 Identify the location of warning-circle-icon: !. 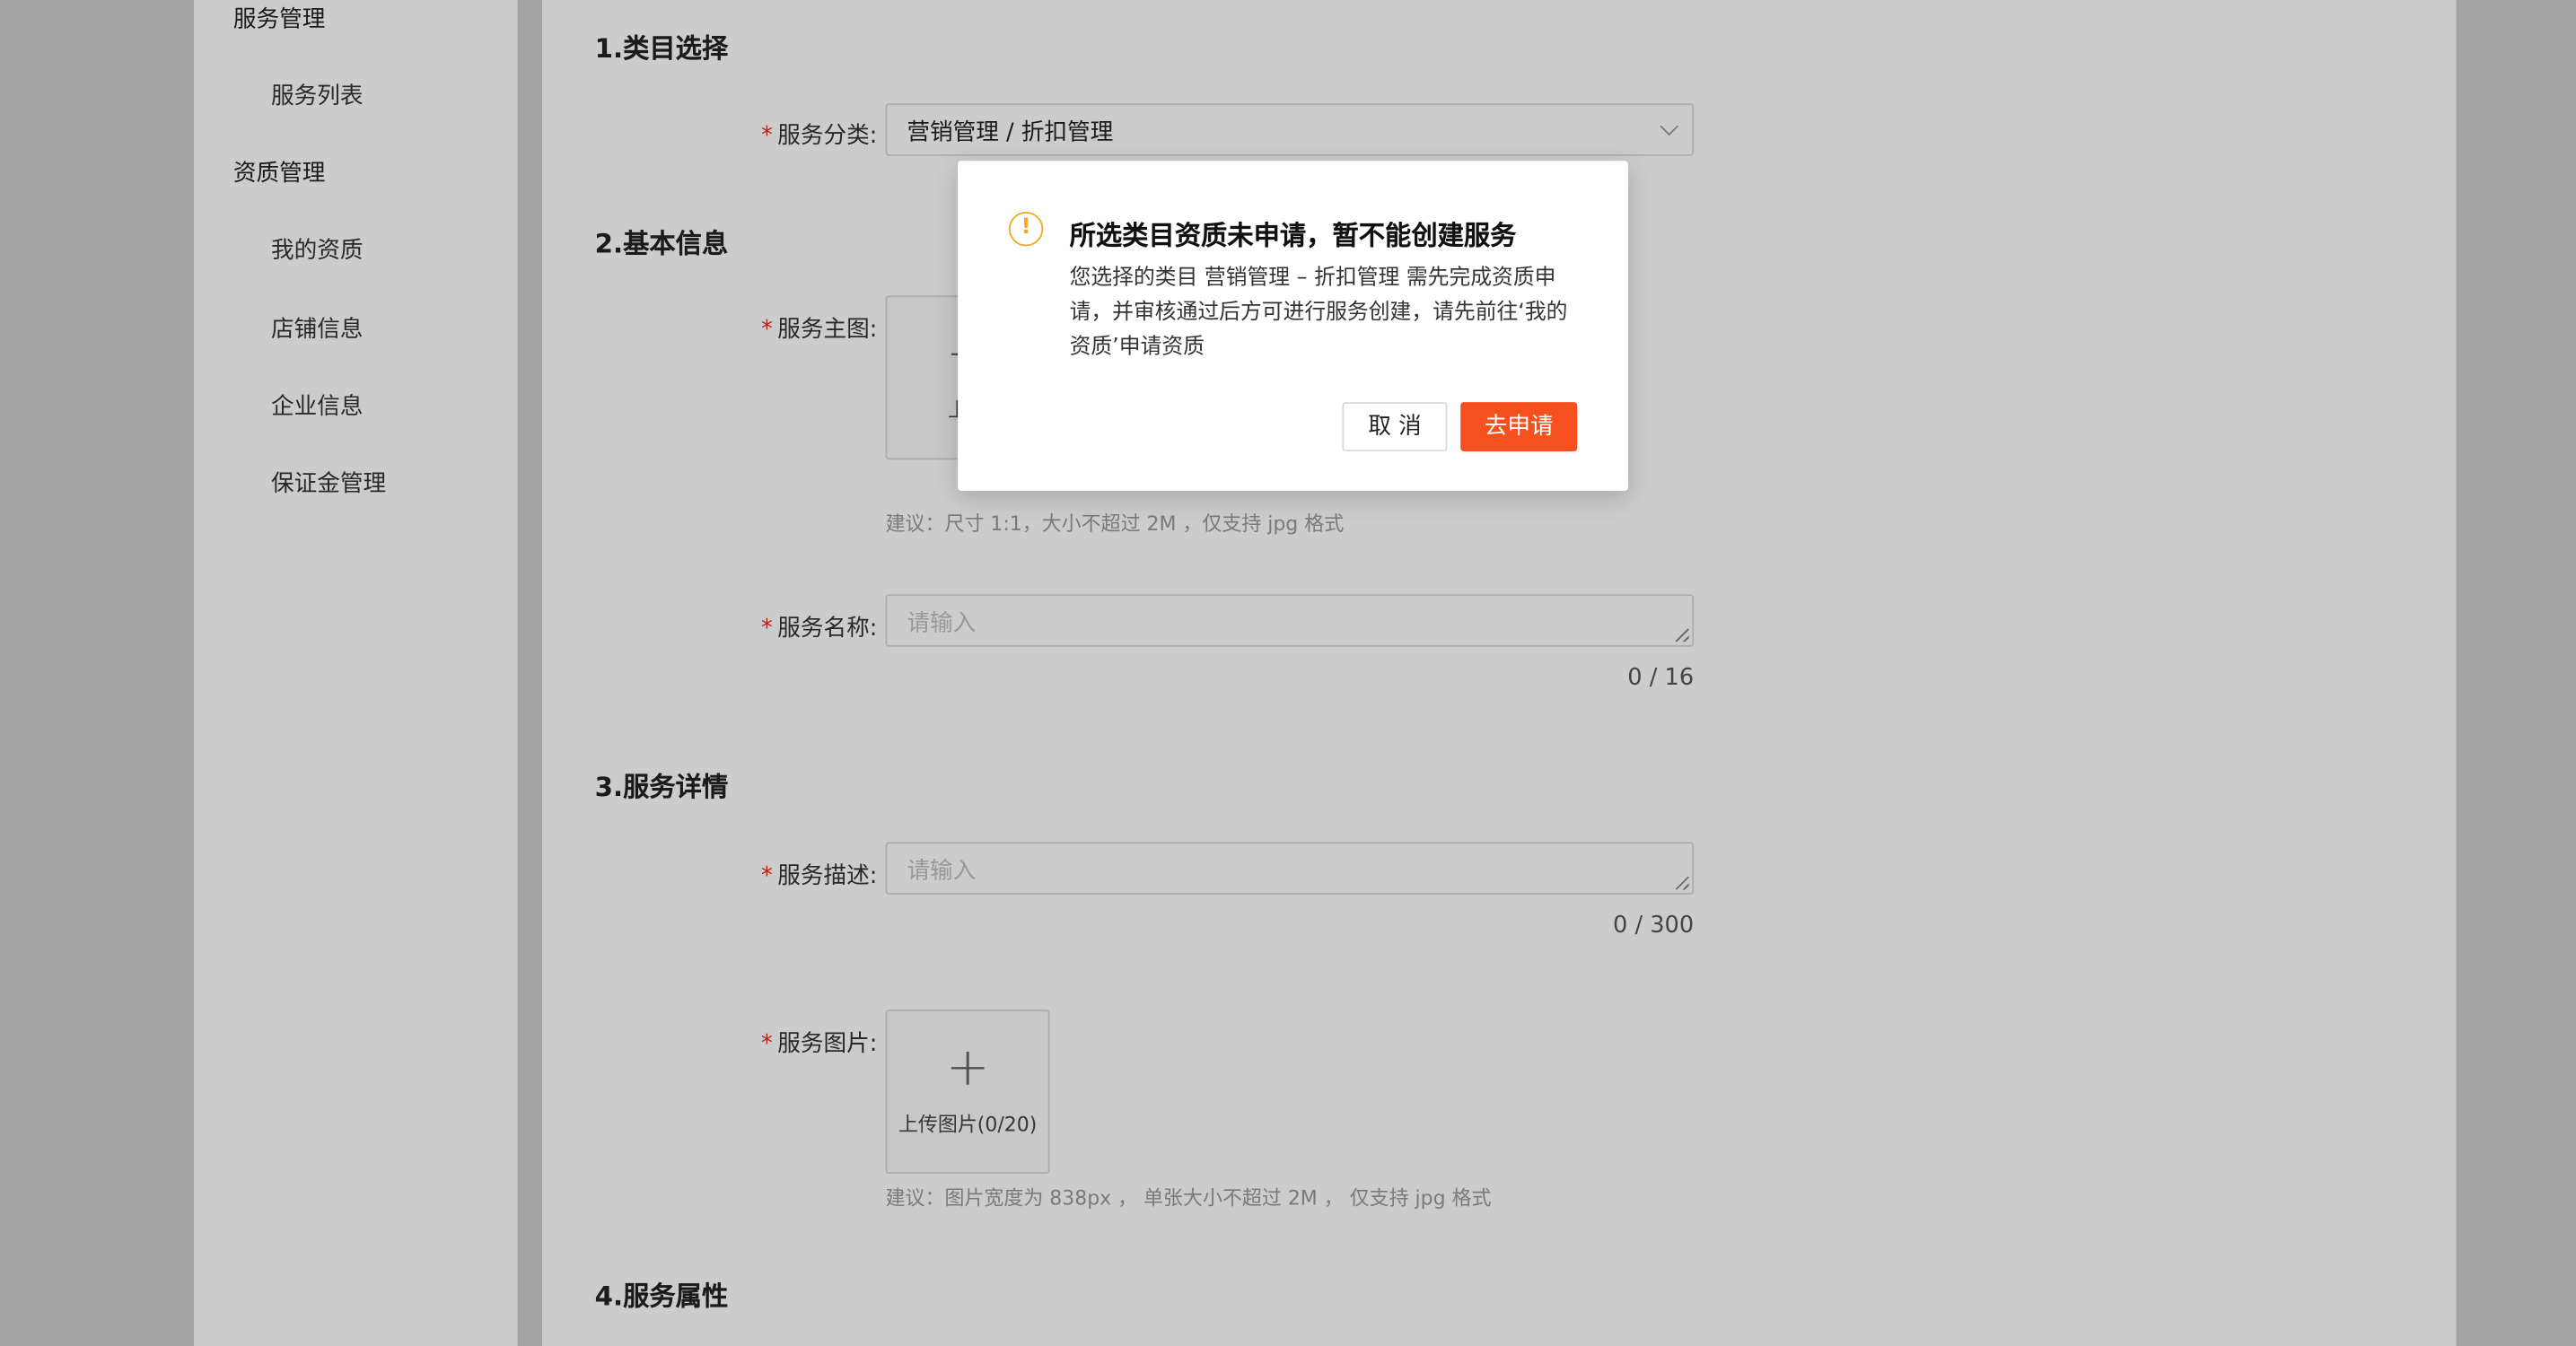
(1026, 229).